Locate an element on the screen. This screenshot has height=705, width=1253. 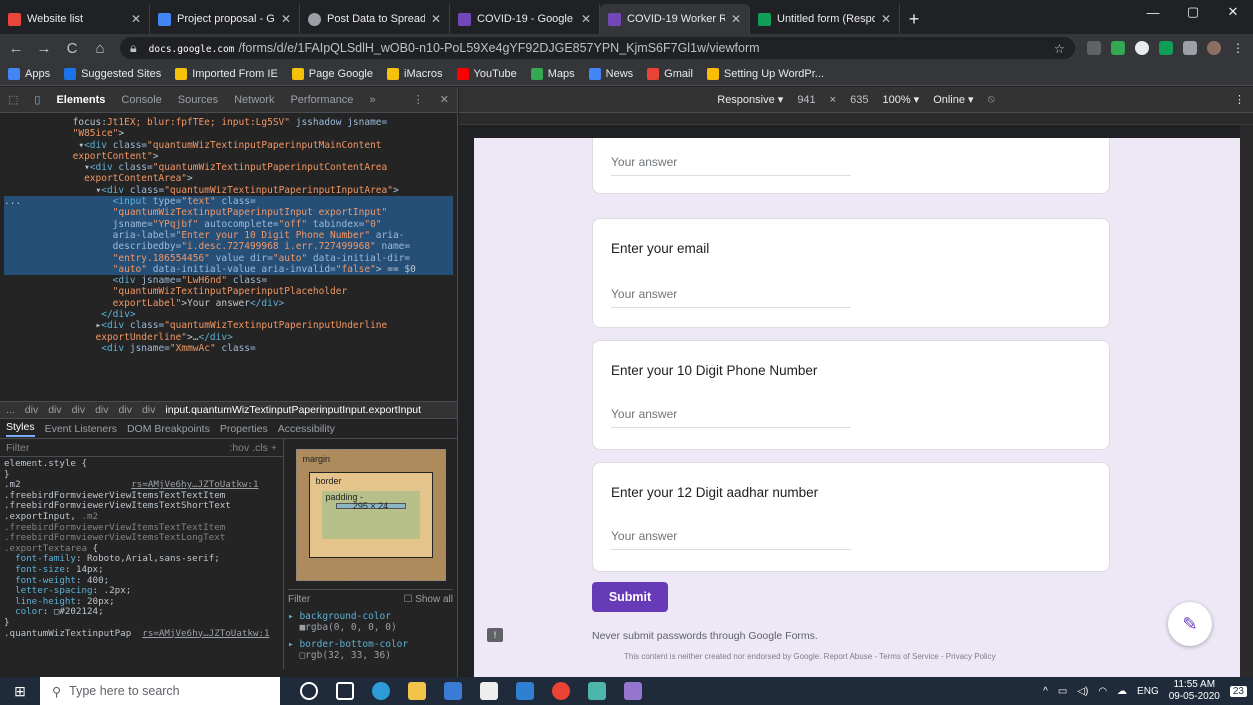
wifi-icon: ◠ is located at coordinates (1102, 691).